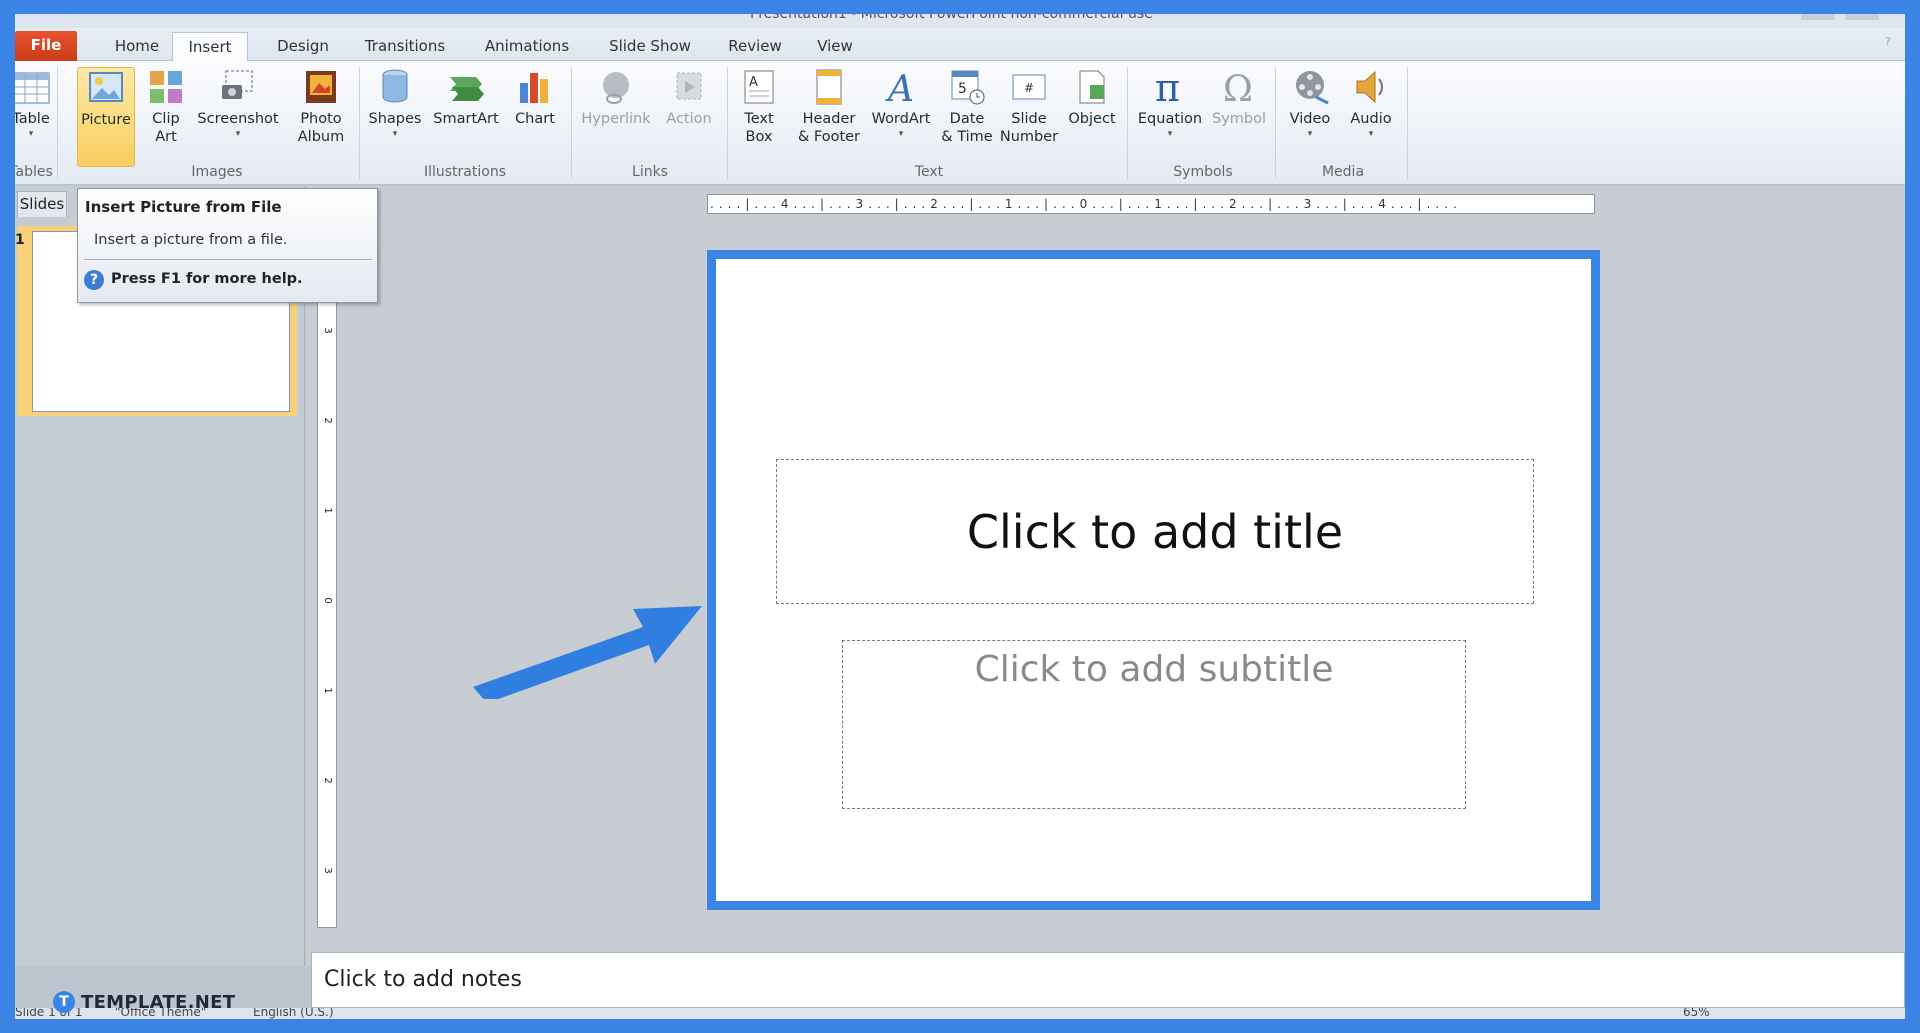  I want to click on photo-album-icon, so click(321, 87).